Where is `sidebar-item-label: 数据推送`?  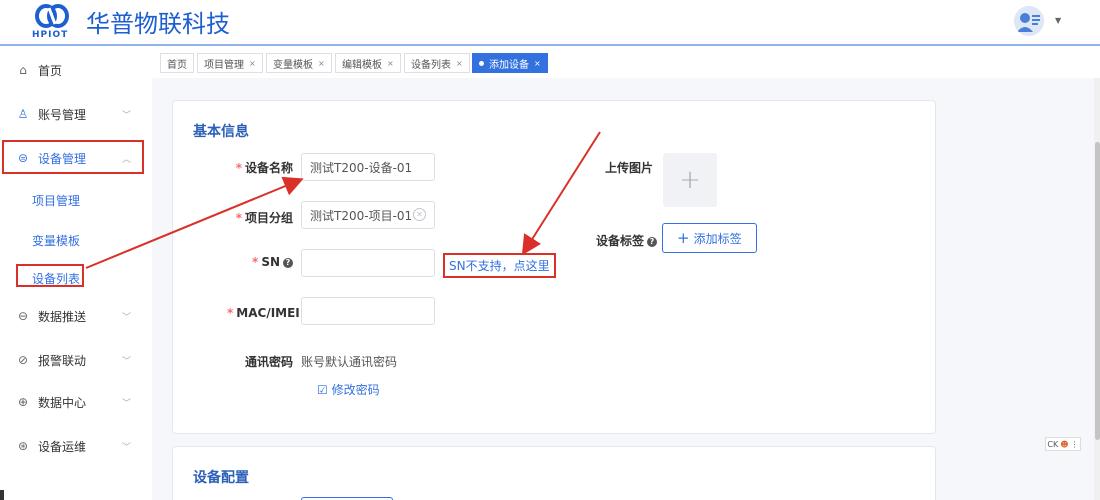
sidebar-item-label: 数据推送 is located at coordinates (62, 316).